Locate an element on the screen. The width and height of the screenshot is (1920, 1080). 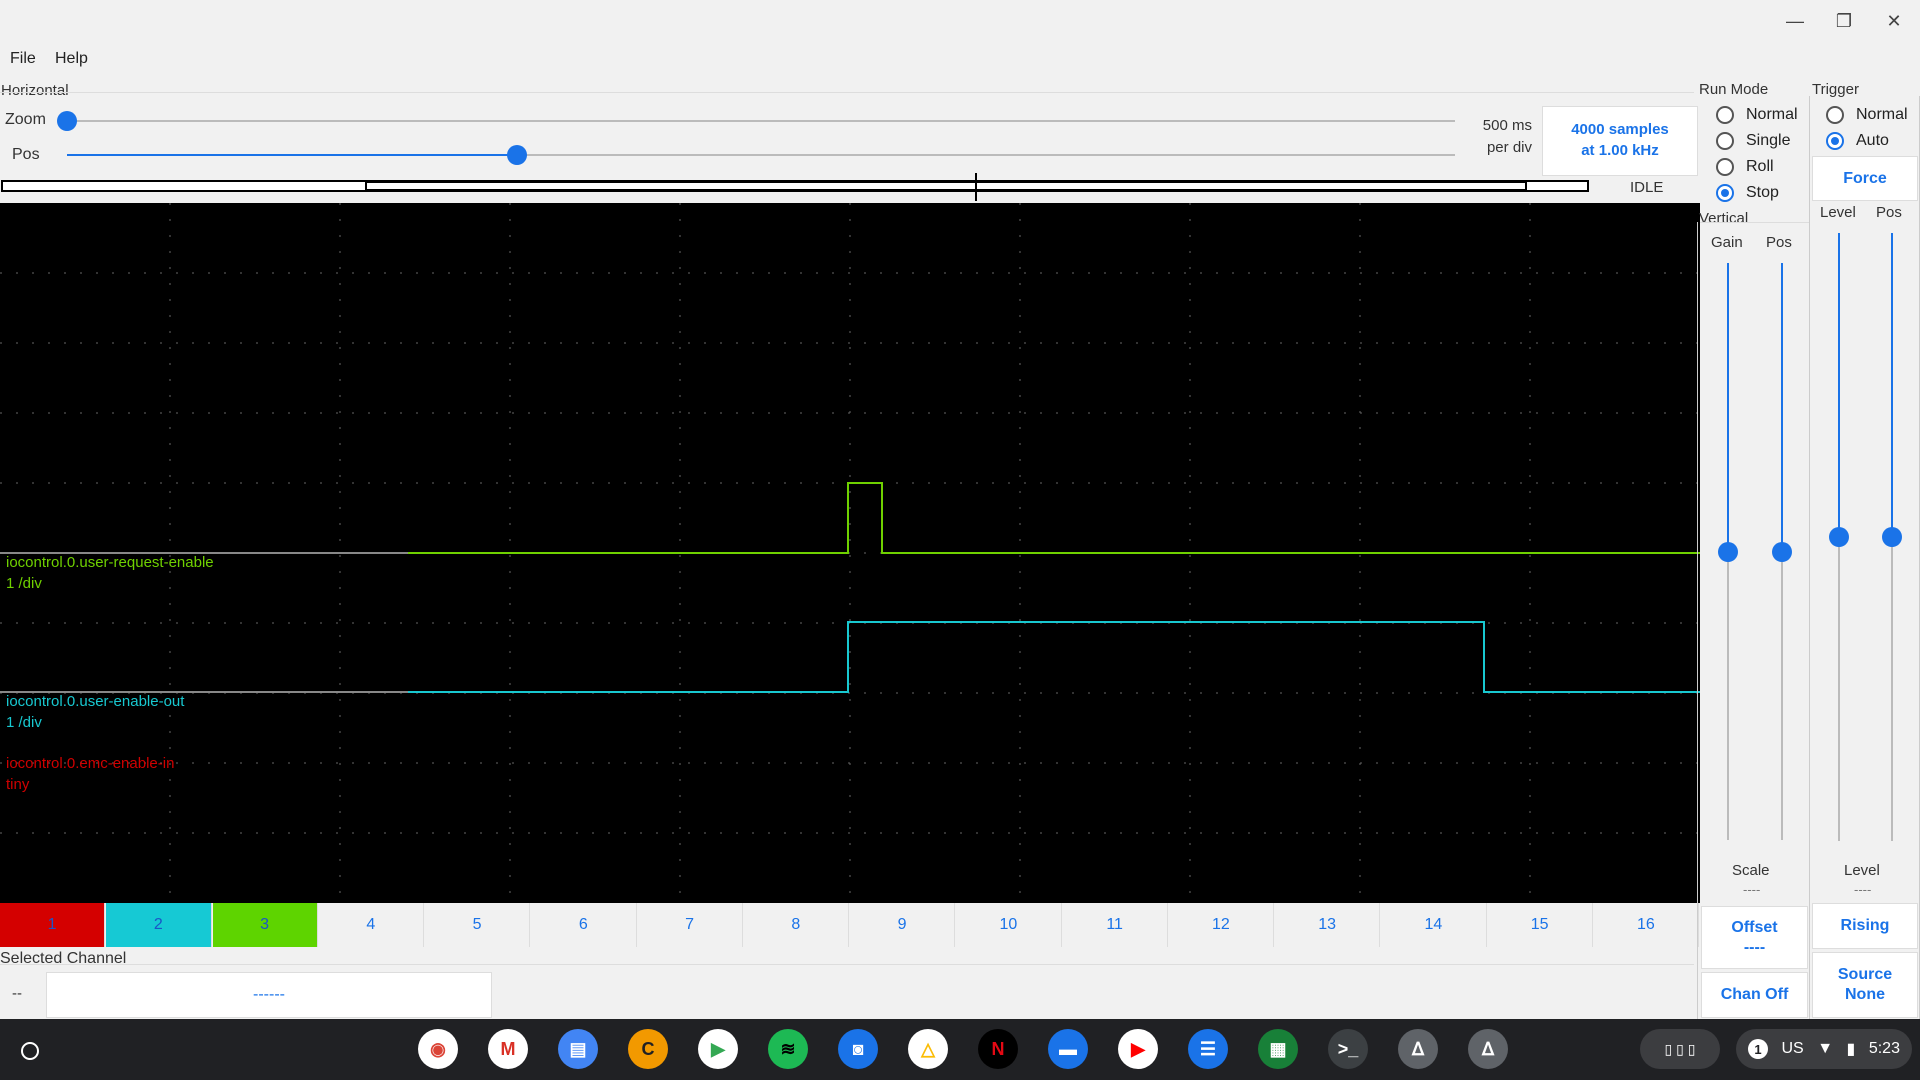
gmail-icon: M is located at coordinates (508, 1049).